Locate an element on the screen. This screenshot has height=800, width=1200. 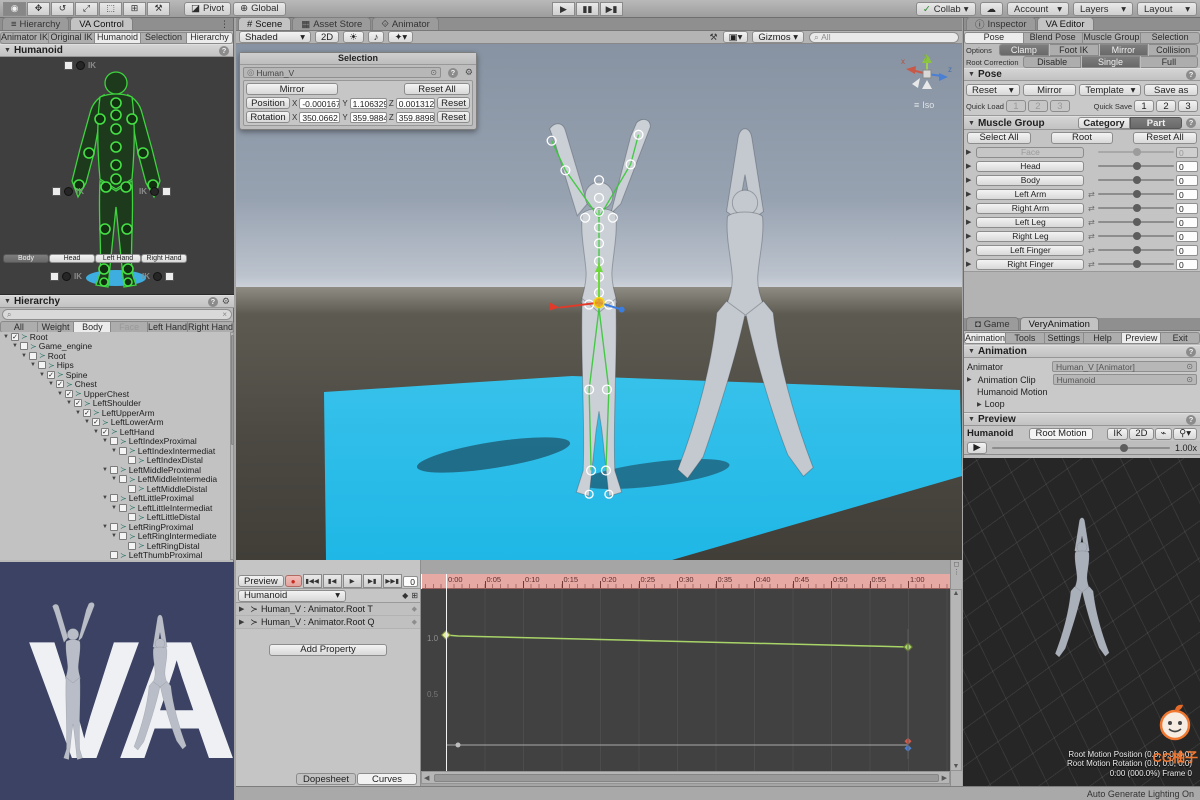
va-menu-animation: Animation is located at coordinates (985, 338).